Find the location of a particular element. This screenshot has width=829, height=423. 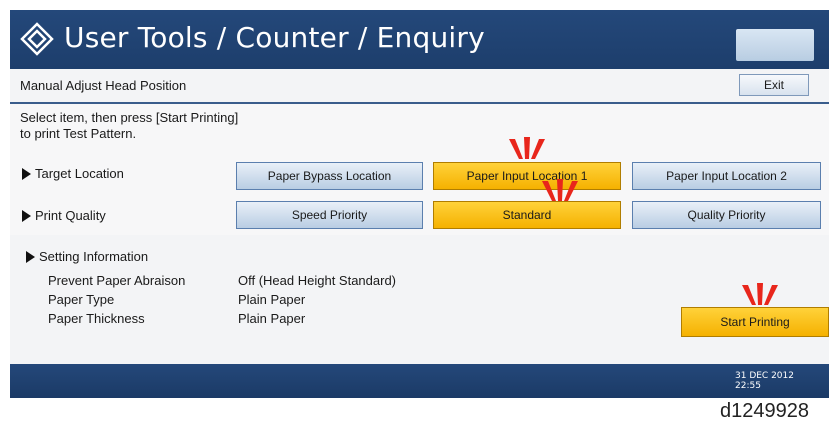

print-quality-label: Print Quality is located at coordinates (64, 215).